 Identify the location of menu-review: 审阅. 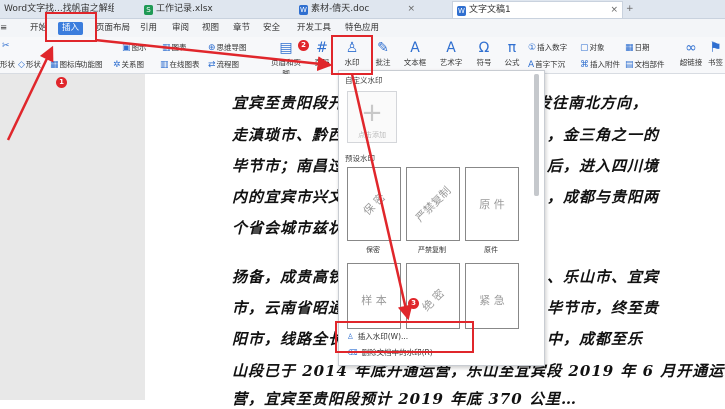
(180, 28).